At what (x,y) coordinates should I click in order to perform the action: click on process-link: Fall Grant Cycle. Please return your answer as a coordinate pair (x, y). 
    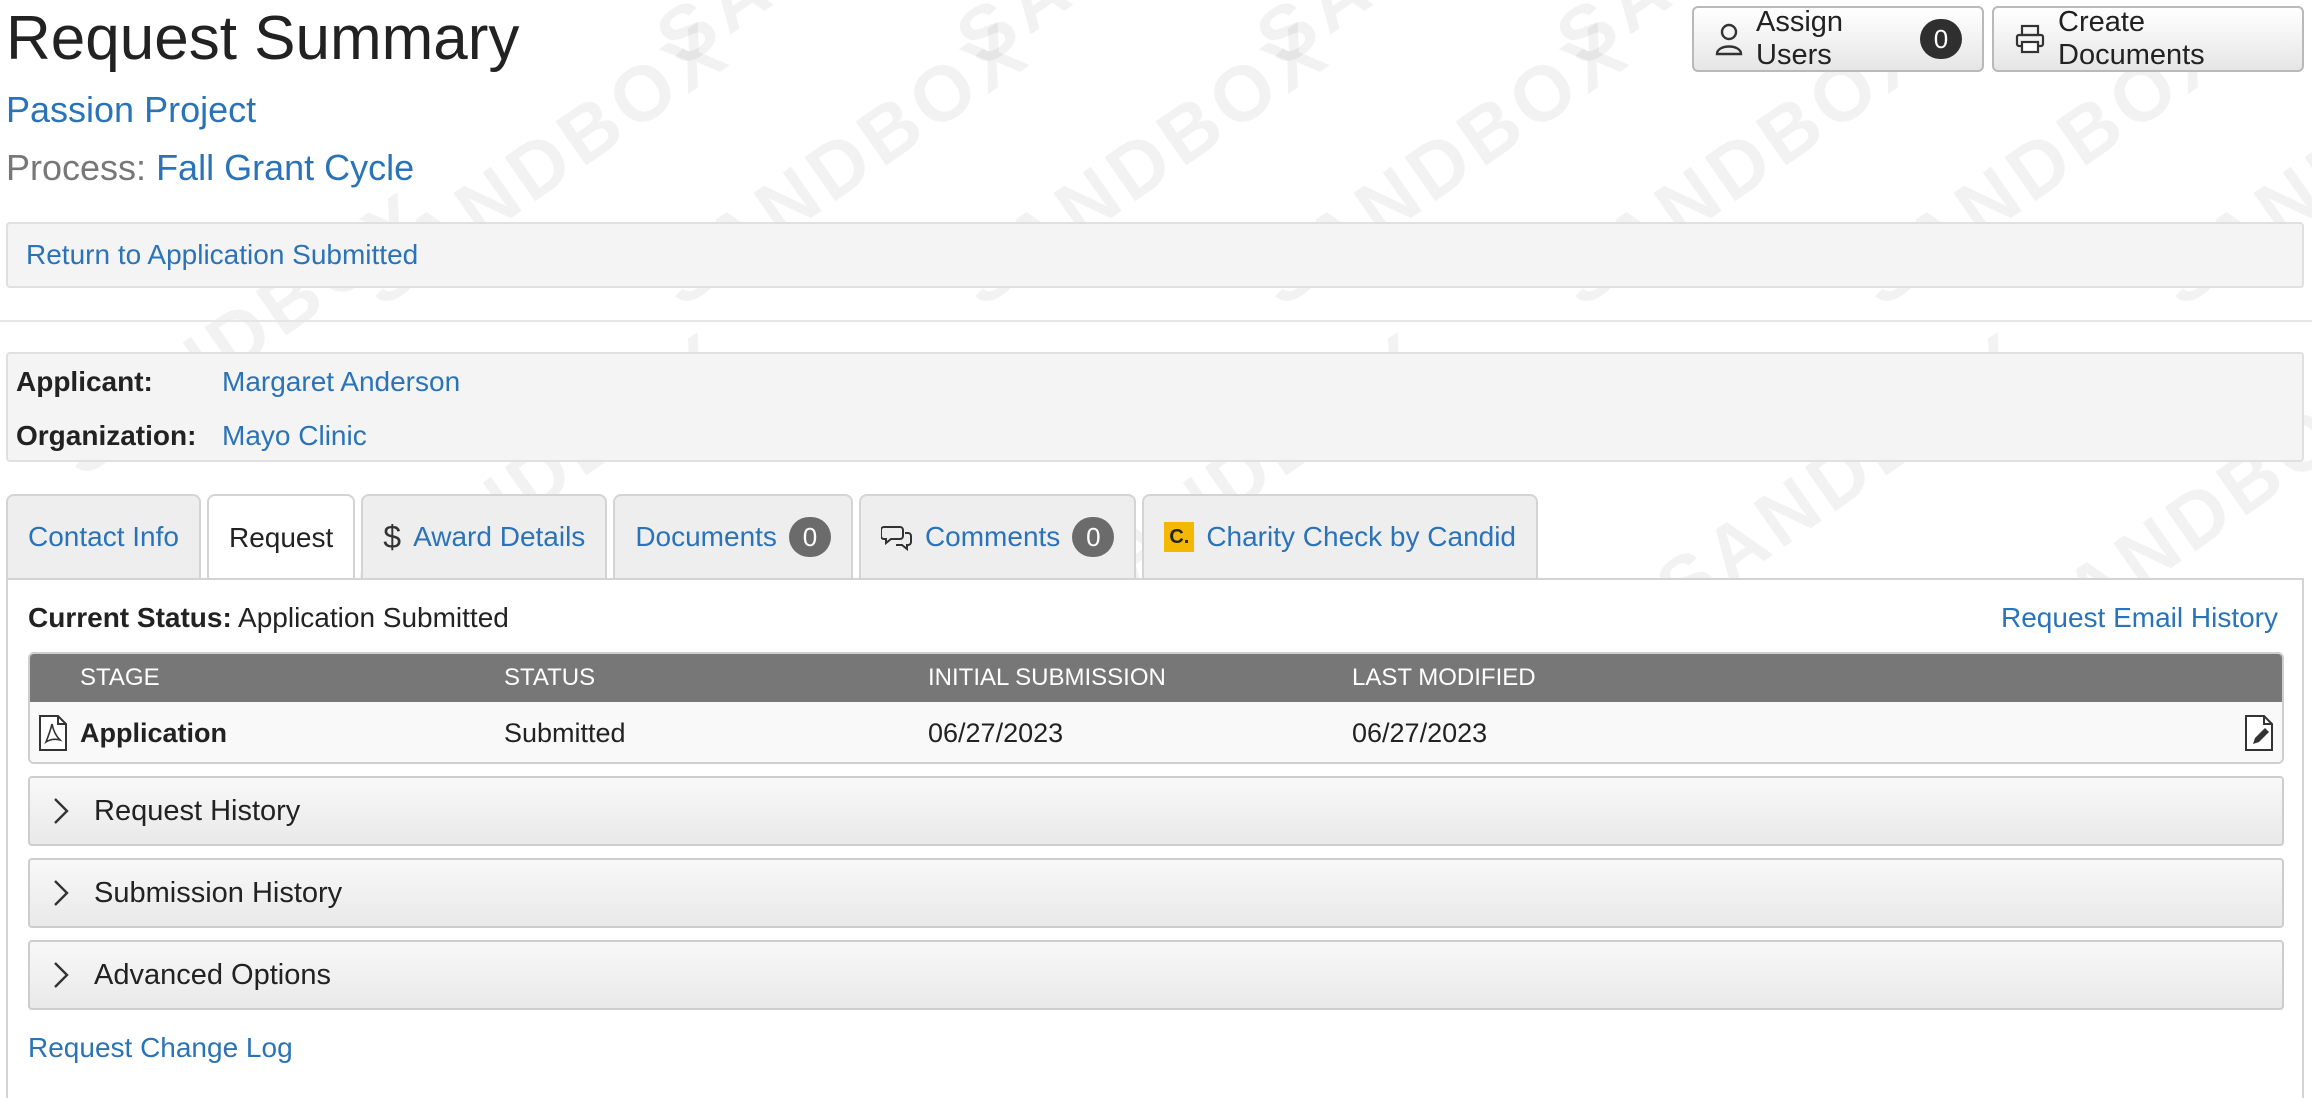
    Looking at the image, I should click on (285, 167).